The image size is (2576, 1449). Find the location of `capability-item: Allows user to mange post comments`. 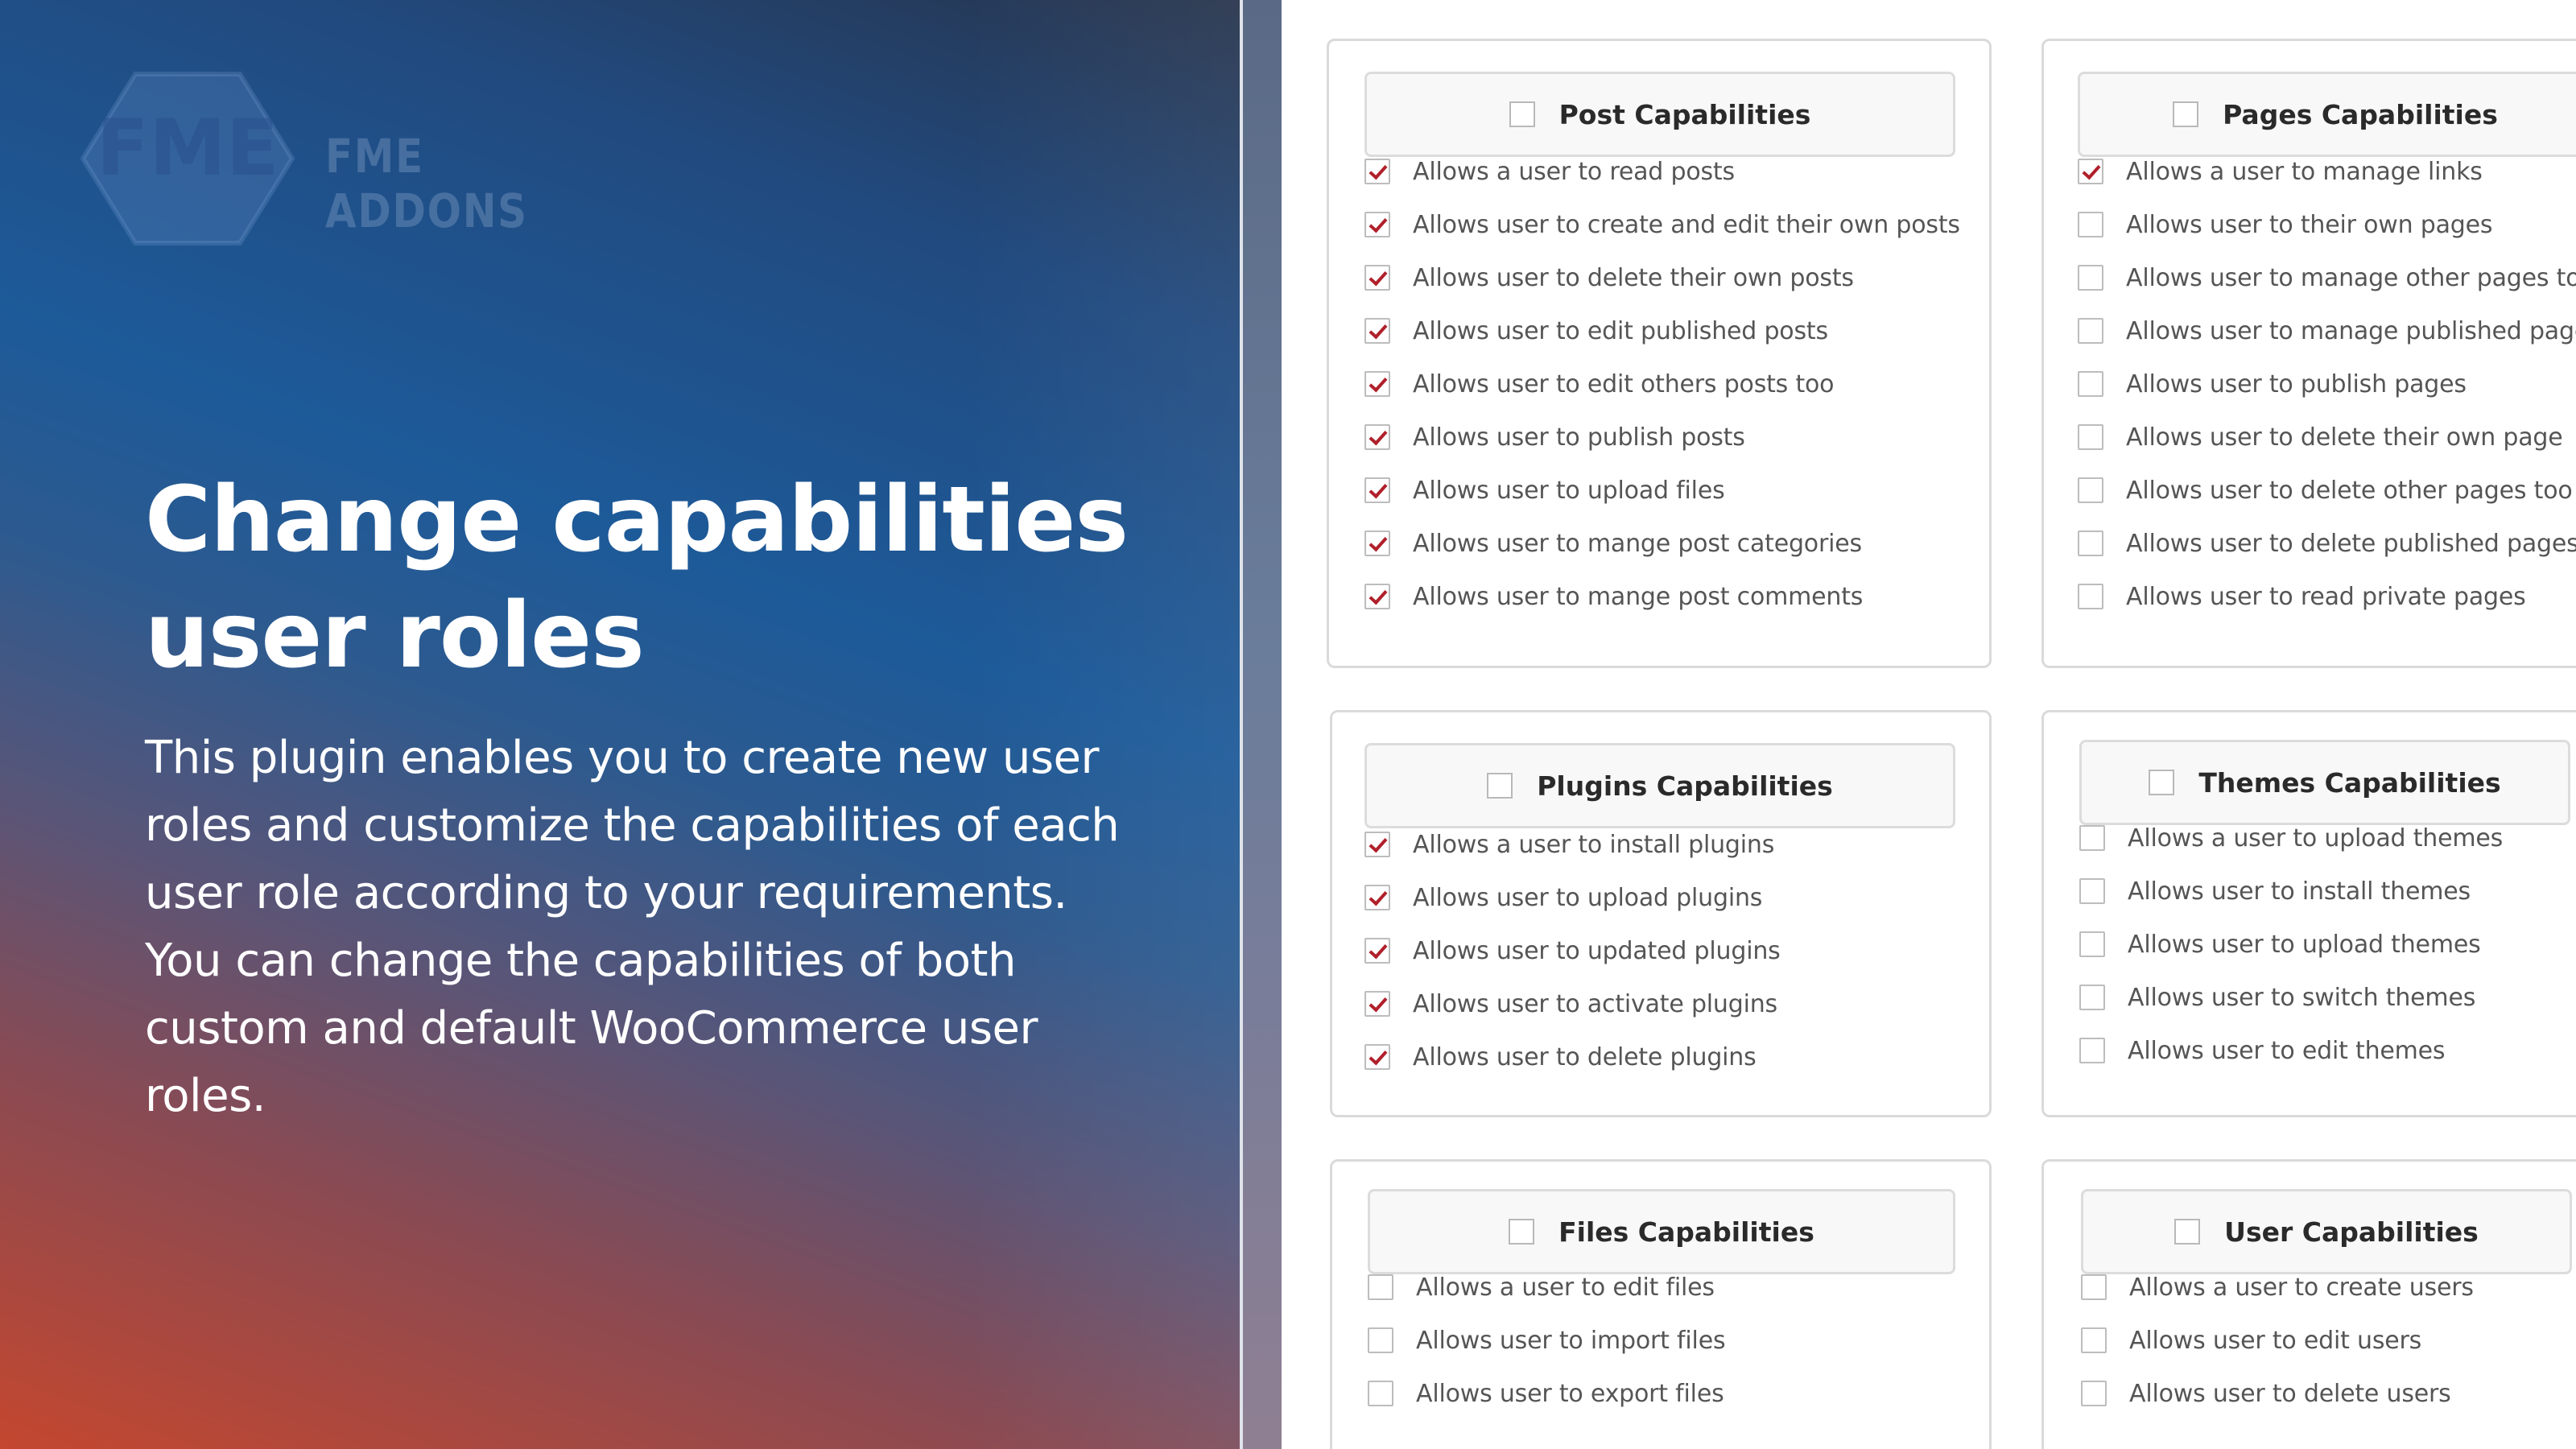

capability-item: Allows user to mange post comments is located at coordinates (1613, 596).